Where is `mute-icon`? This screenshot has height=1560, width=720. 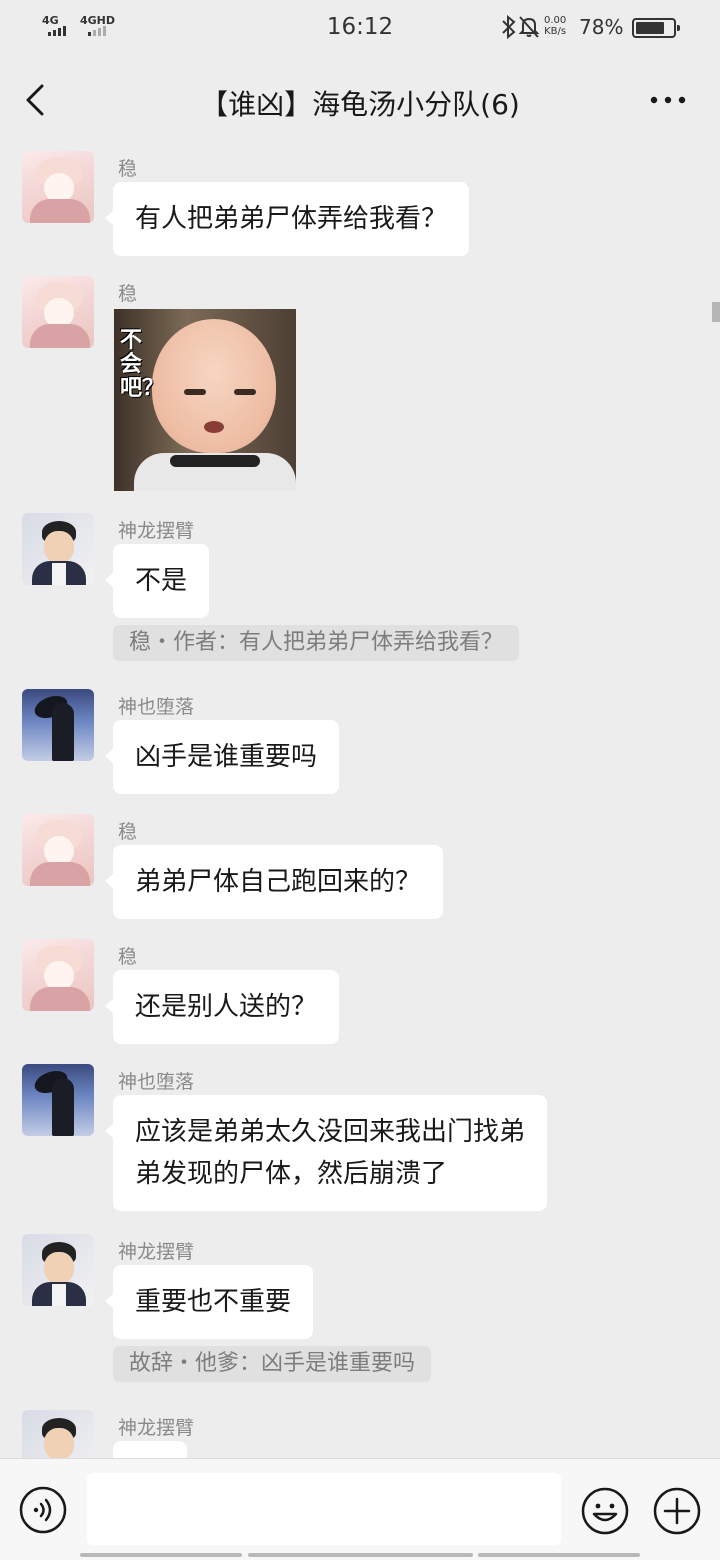 mute-icon is located at coordinates (529, 27).